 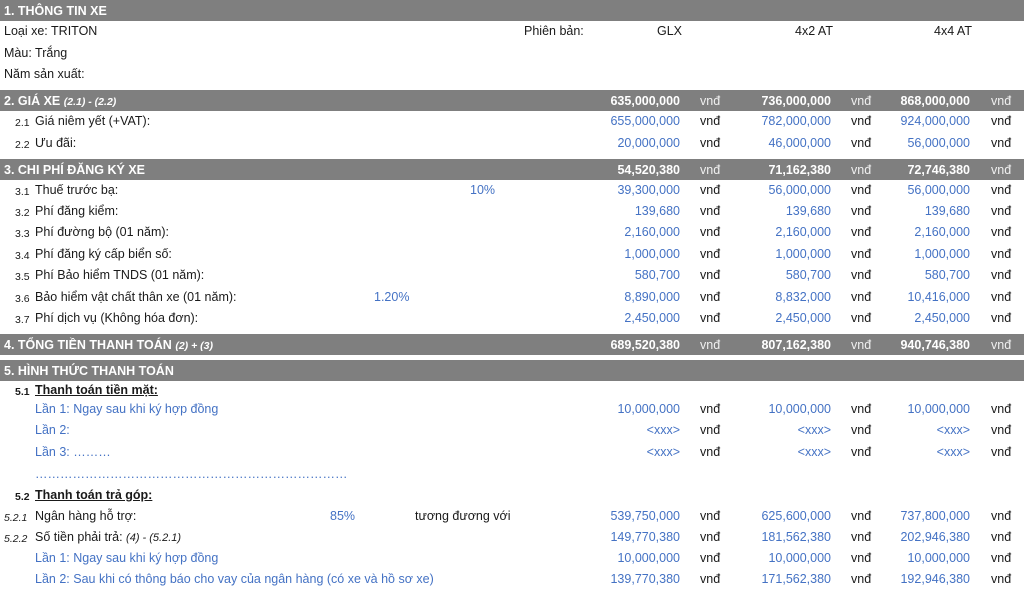 I want to click on value-version-1: 139,770,380, so click(x=645, y=579).